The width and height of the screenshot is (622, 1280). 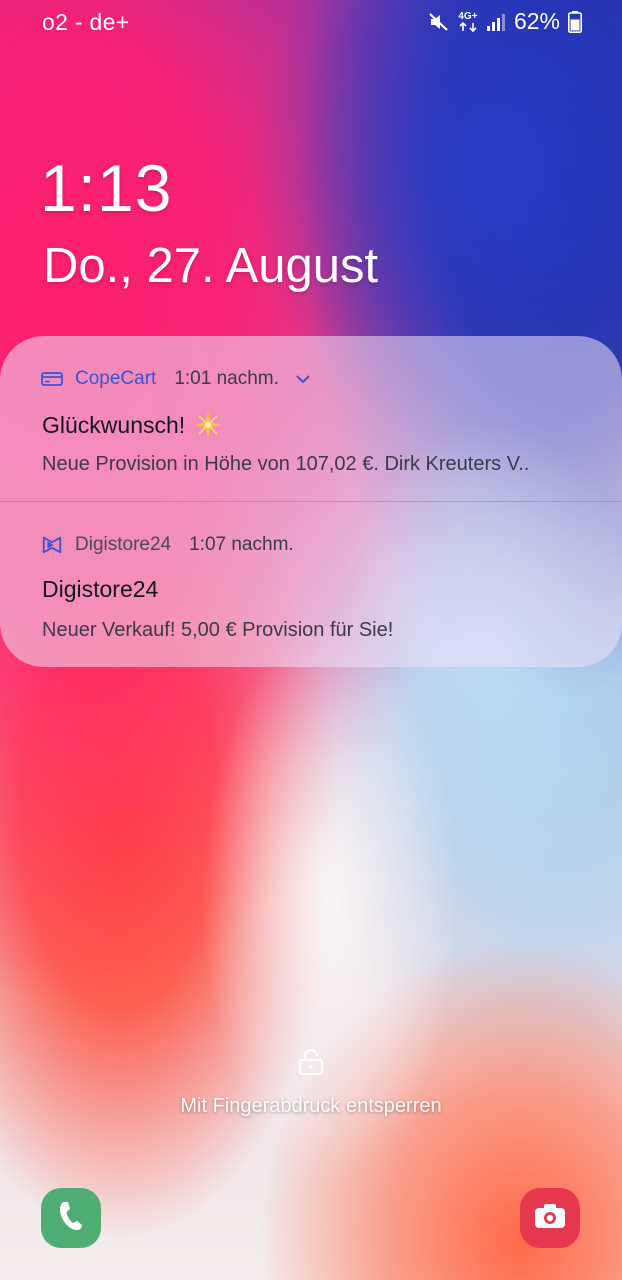 What do you see at coordinates (116, 378) in the screenshot?
I see `notification-app-name: CopeCart` at bounding box center [116, 378].